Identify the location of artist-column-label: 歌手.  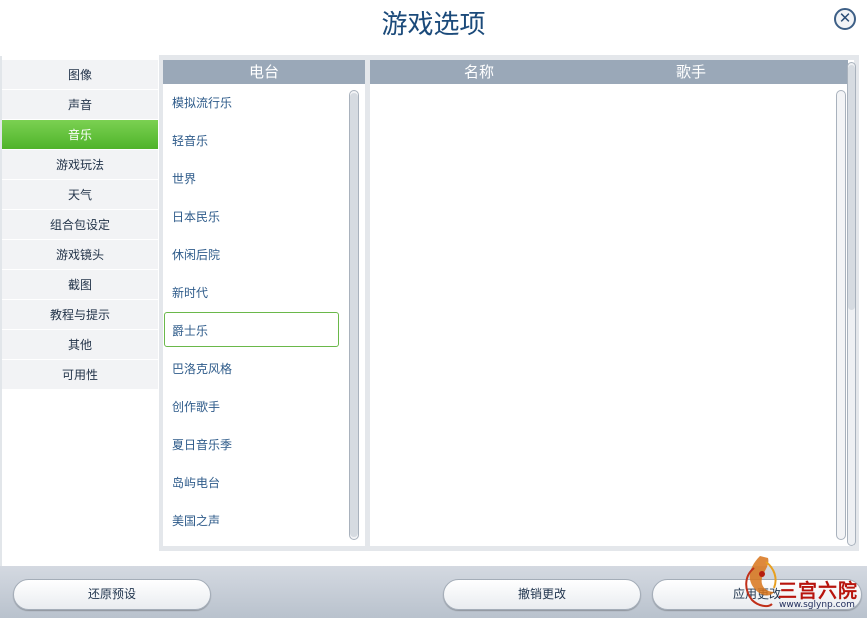
(691, 72).